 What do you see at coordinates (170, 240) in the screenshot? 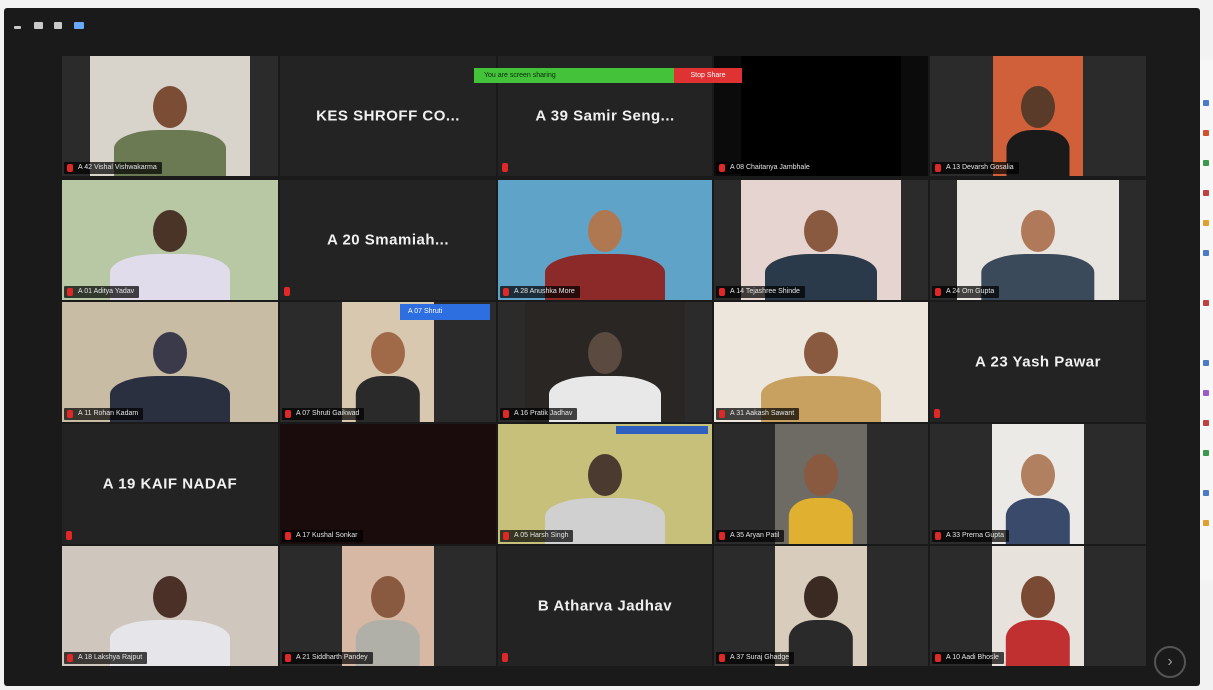
I see `participant-tile: A 01 Aditya Yadav` at bounding box center [170, 240].